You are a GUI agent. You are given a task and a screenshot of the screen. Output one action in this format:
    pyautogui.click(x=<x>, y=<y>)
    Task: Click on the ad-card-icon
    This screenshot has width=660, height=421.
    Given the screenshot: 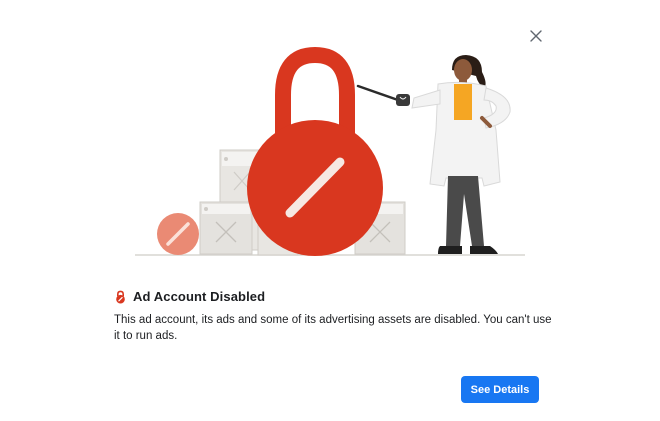 What is the action you would take?
    pyautogui.click(x=226, y=228)
    